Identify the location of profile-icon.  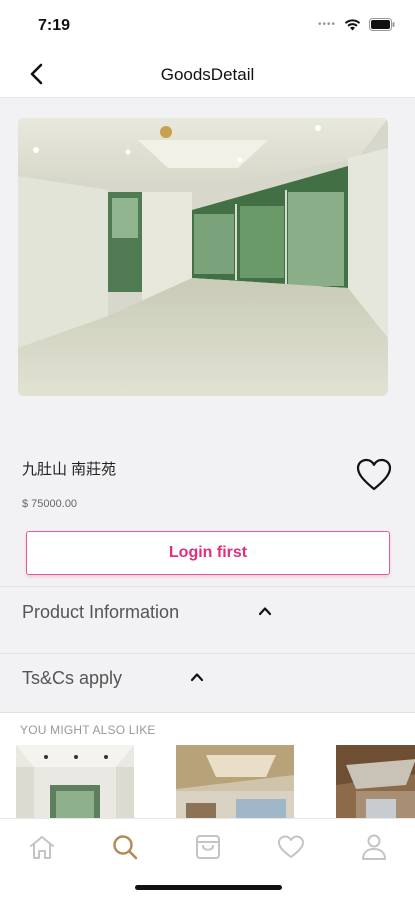
(374, 847).